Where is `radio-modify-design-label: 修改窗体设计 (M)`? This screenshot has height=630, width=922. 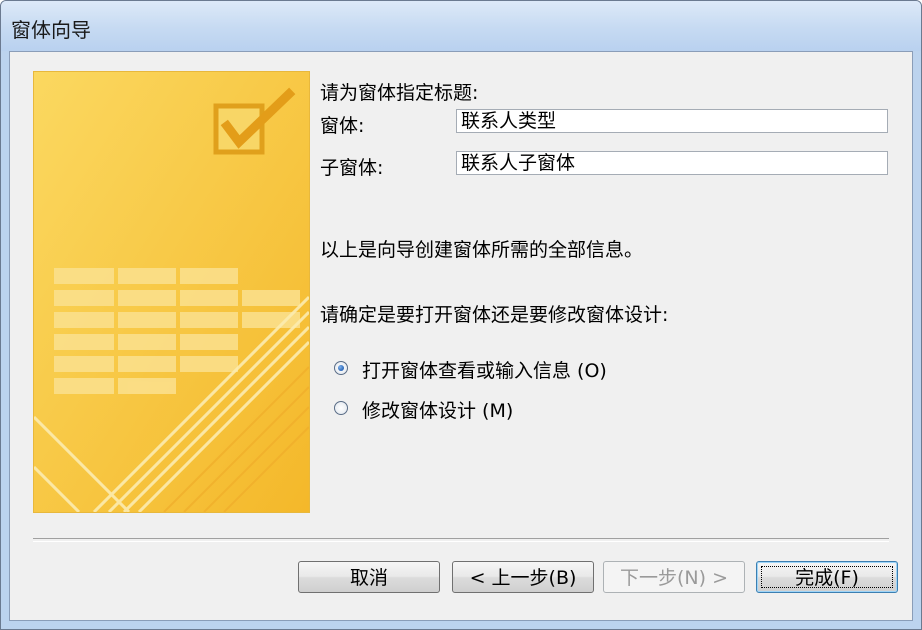 radio-modify-design-label: 修改窗体设计 (M) is located at coordinates (437, 409).